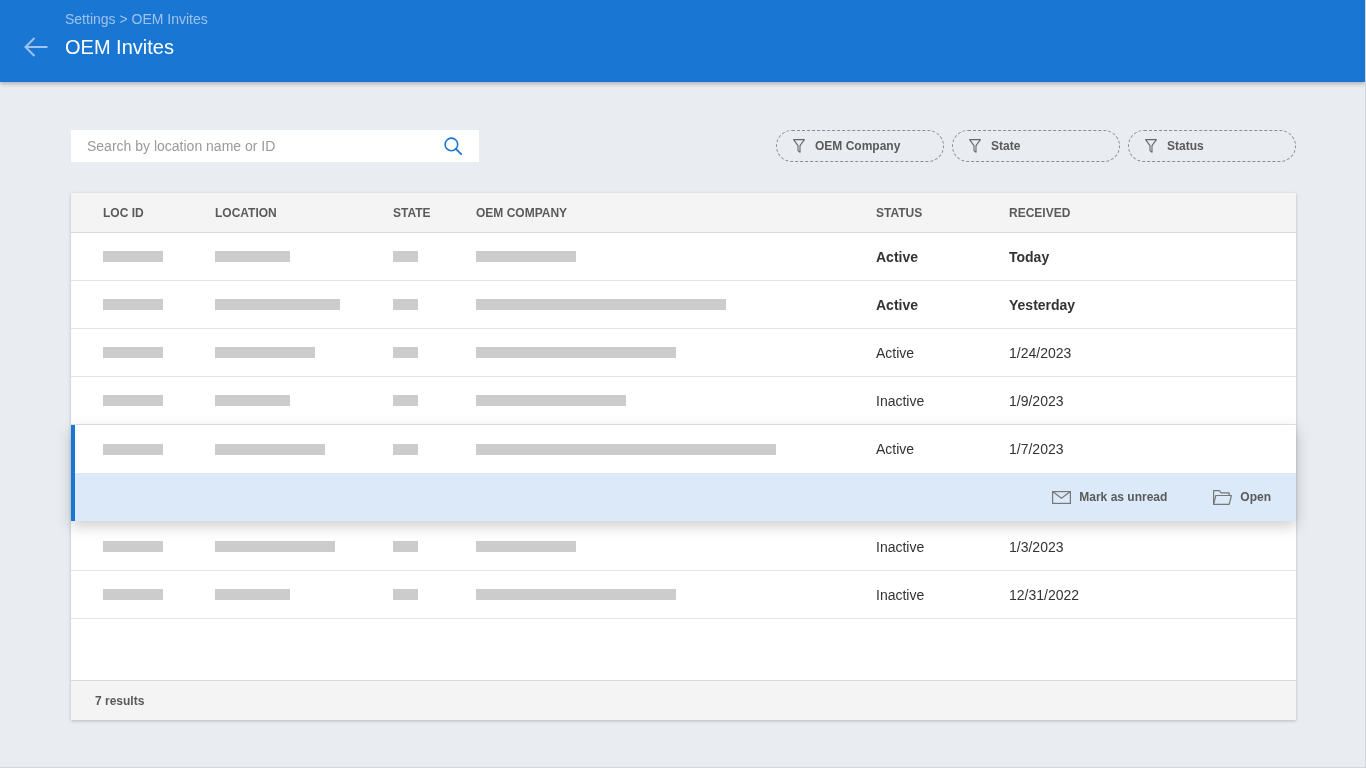  I want to click on folder-icon, so click(1223, 497).